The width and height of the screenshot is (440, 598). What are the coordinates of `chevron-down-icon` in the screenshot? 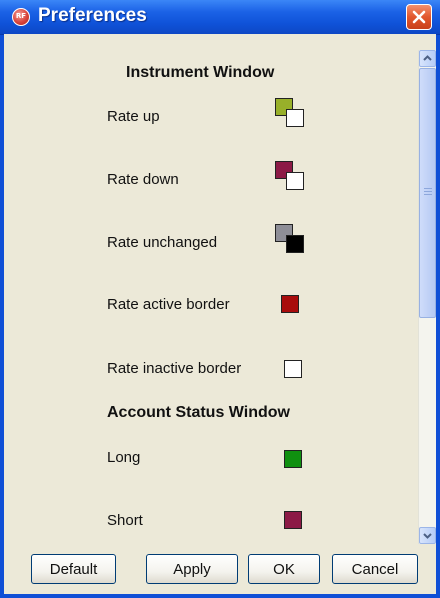 It's located at (427, 536).